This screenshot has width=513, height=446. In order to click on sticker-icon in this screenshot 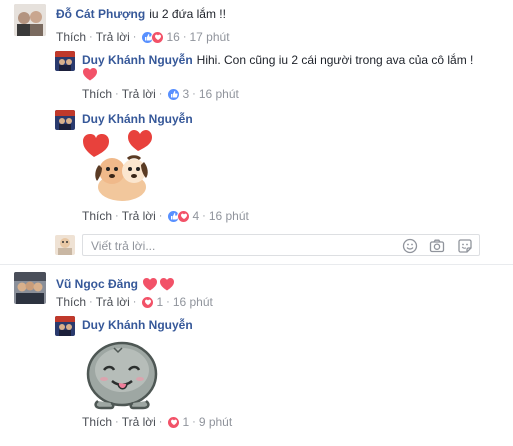, I will do `click(465, 246)`.